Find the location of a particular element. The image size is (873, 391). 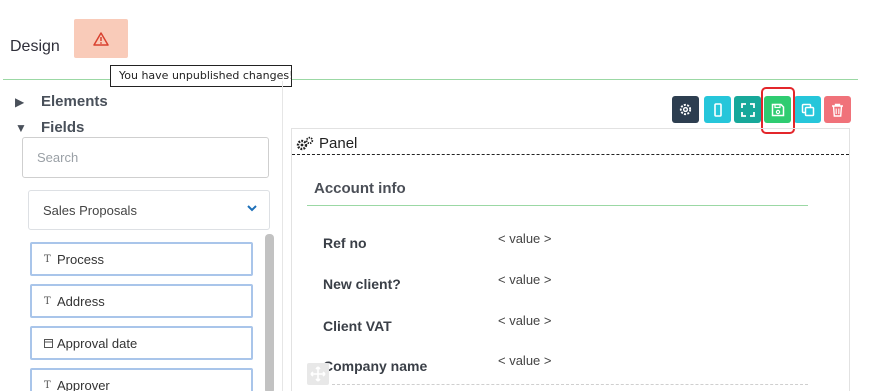

unpublished-warning-button is located at coordinates (101, 38).